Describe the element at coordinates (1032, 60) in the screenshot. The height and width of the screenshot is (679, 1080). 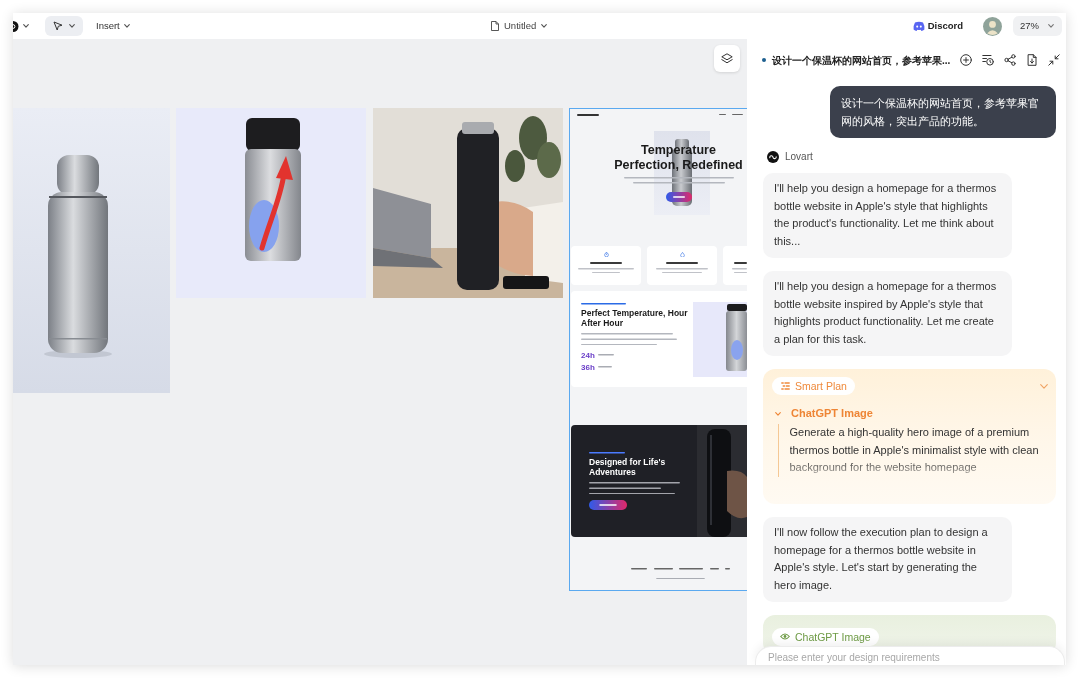
I see `document-icon` at that location.